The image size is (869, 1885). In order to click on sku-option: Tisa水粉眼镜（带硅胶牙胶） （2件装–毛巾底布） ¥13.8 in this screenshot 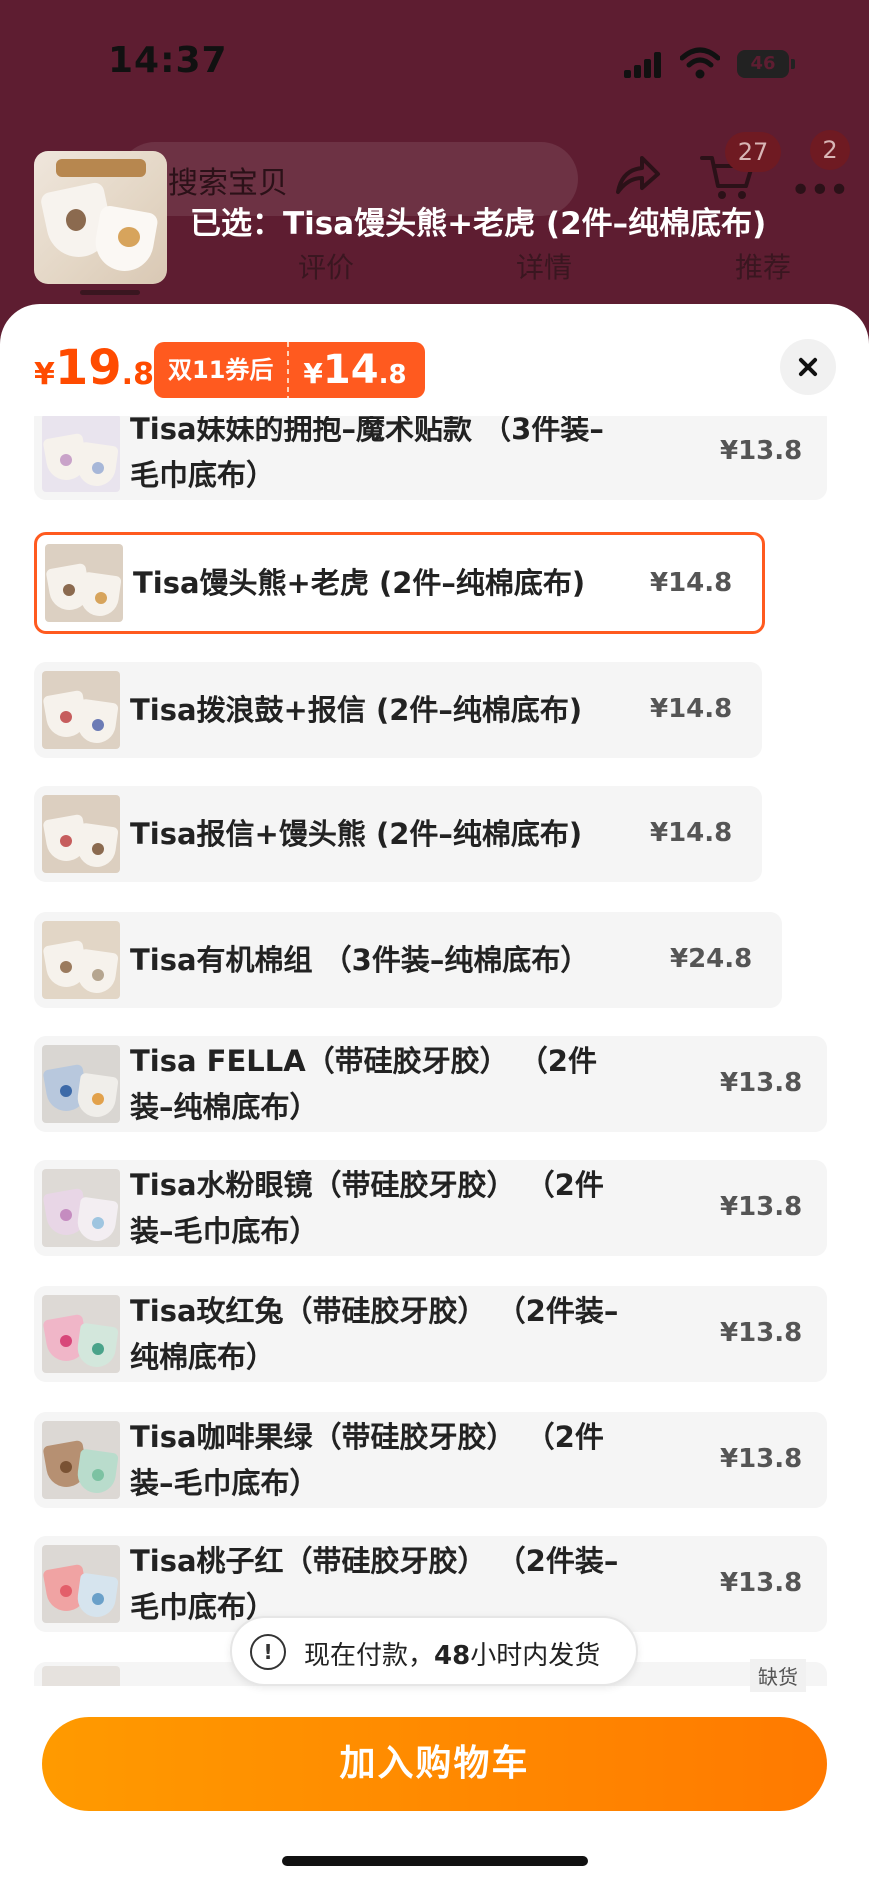, I will do `click(430, 1208)`.